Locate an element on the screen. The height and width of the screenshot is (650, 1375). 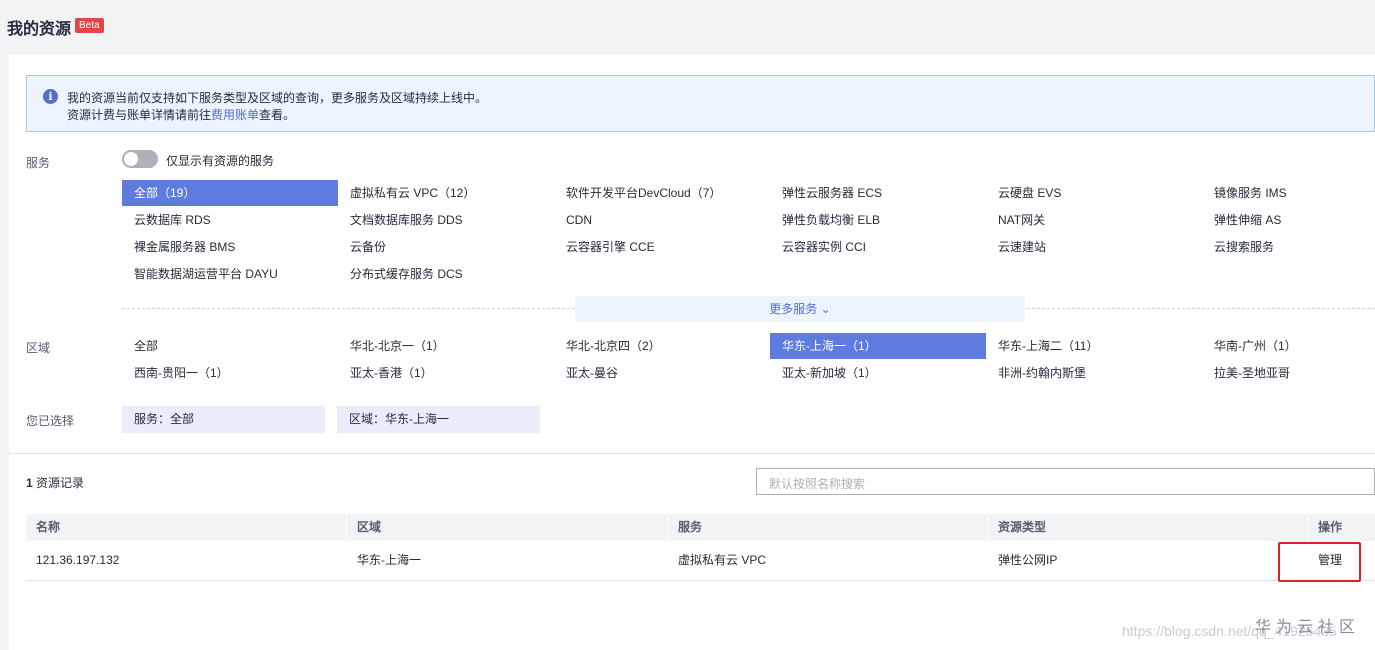
resource-name-link: 121.36.197.132 is located at coordinates (77, 560).